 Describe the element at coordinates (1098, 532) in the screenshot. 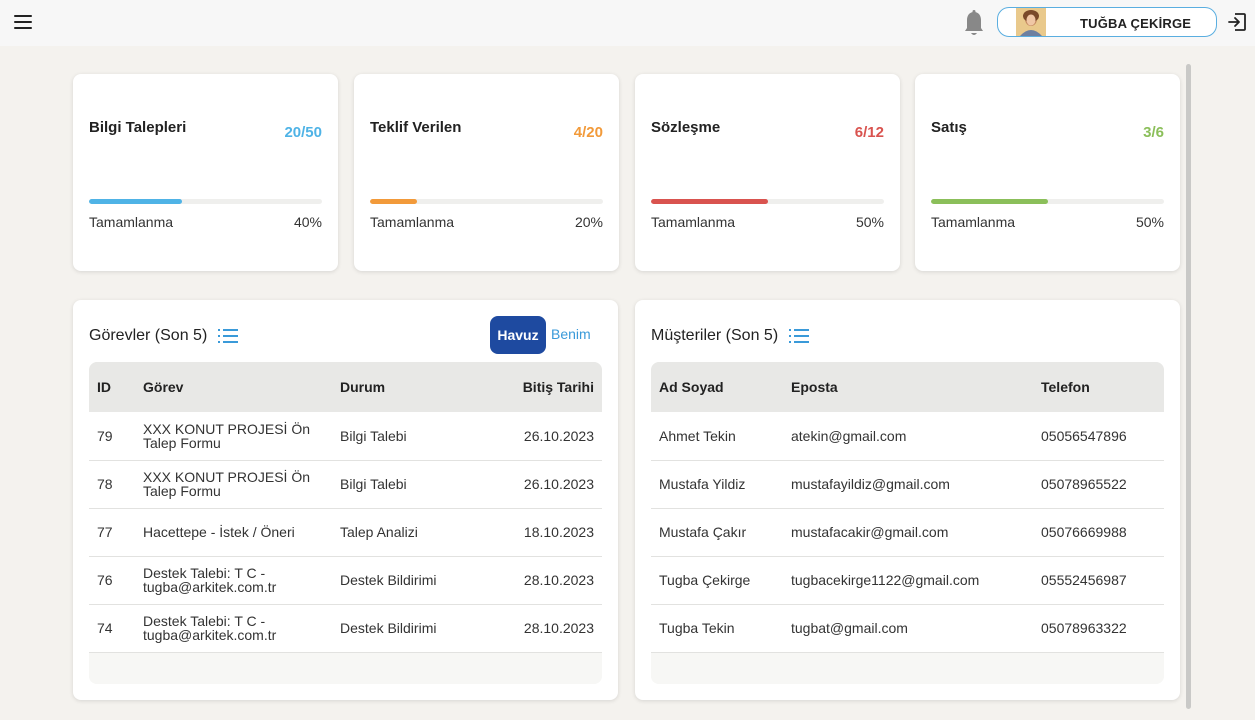

I see `customer-phone: 05076669988` at that location.